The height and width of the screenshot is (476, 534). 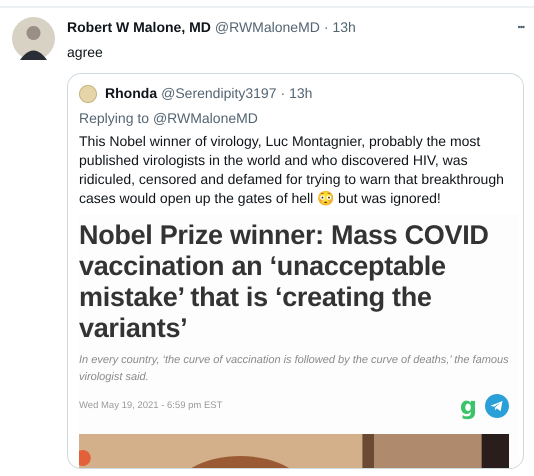 What do you see at coordinates (468, 406) in the screenshot?
I see `site-logo: g` at bounding box center [468, 406].